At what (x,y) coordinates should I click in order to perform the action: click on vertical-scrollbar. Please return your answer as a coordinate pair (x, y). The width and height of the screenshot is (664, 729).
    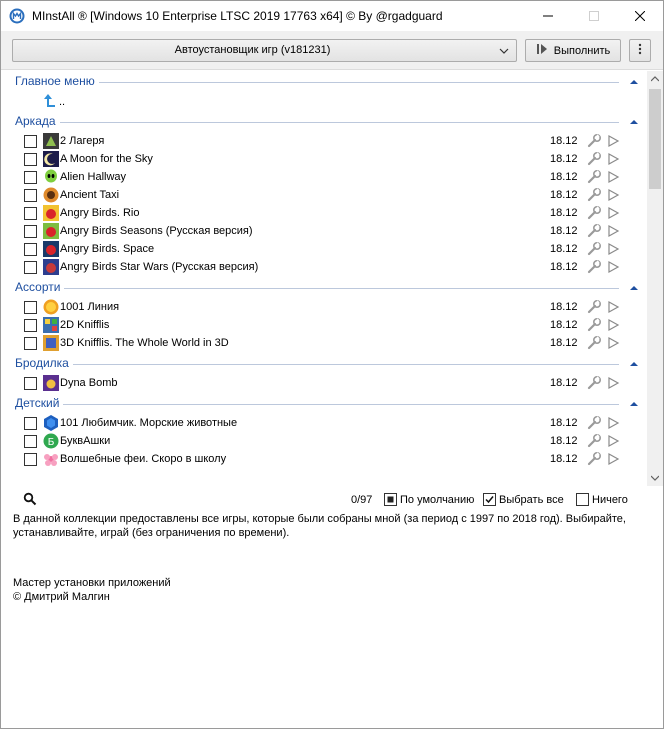
    Looking at the image, I should click on (655, 278).